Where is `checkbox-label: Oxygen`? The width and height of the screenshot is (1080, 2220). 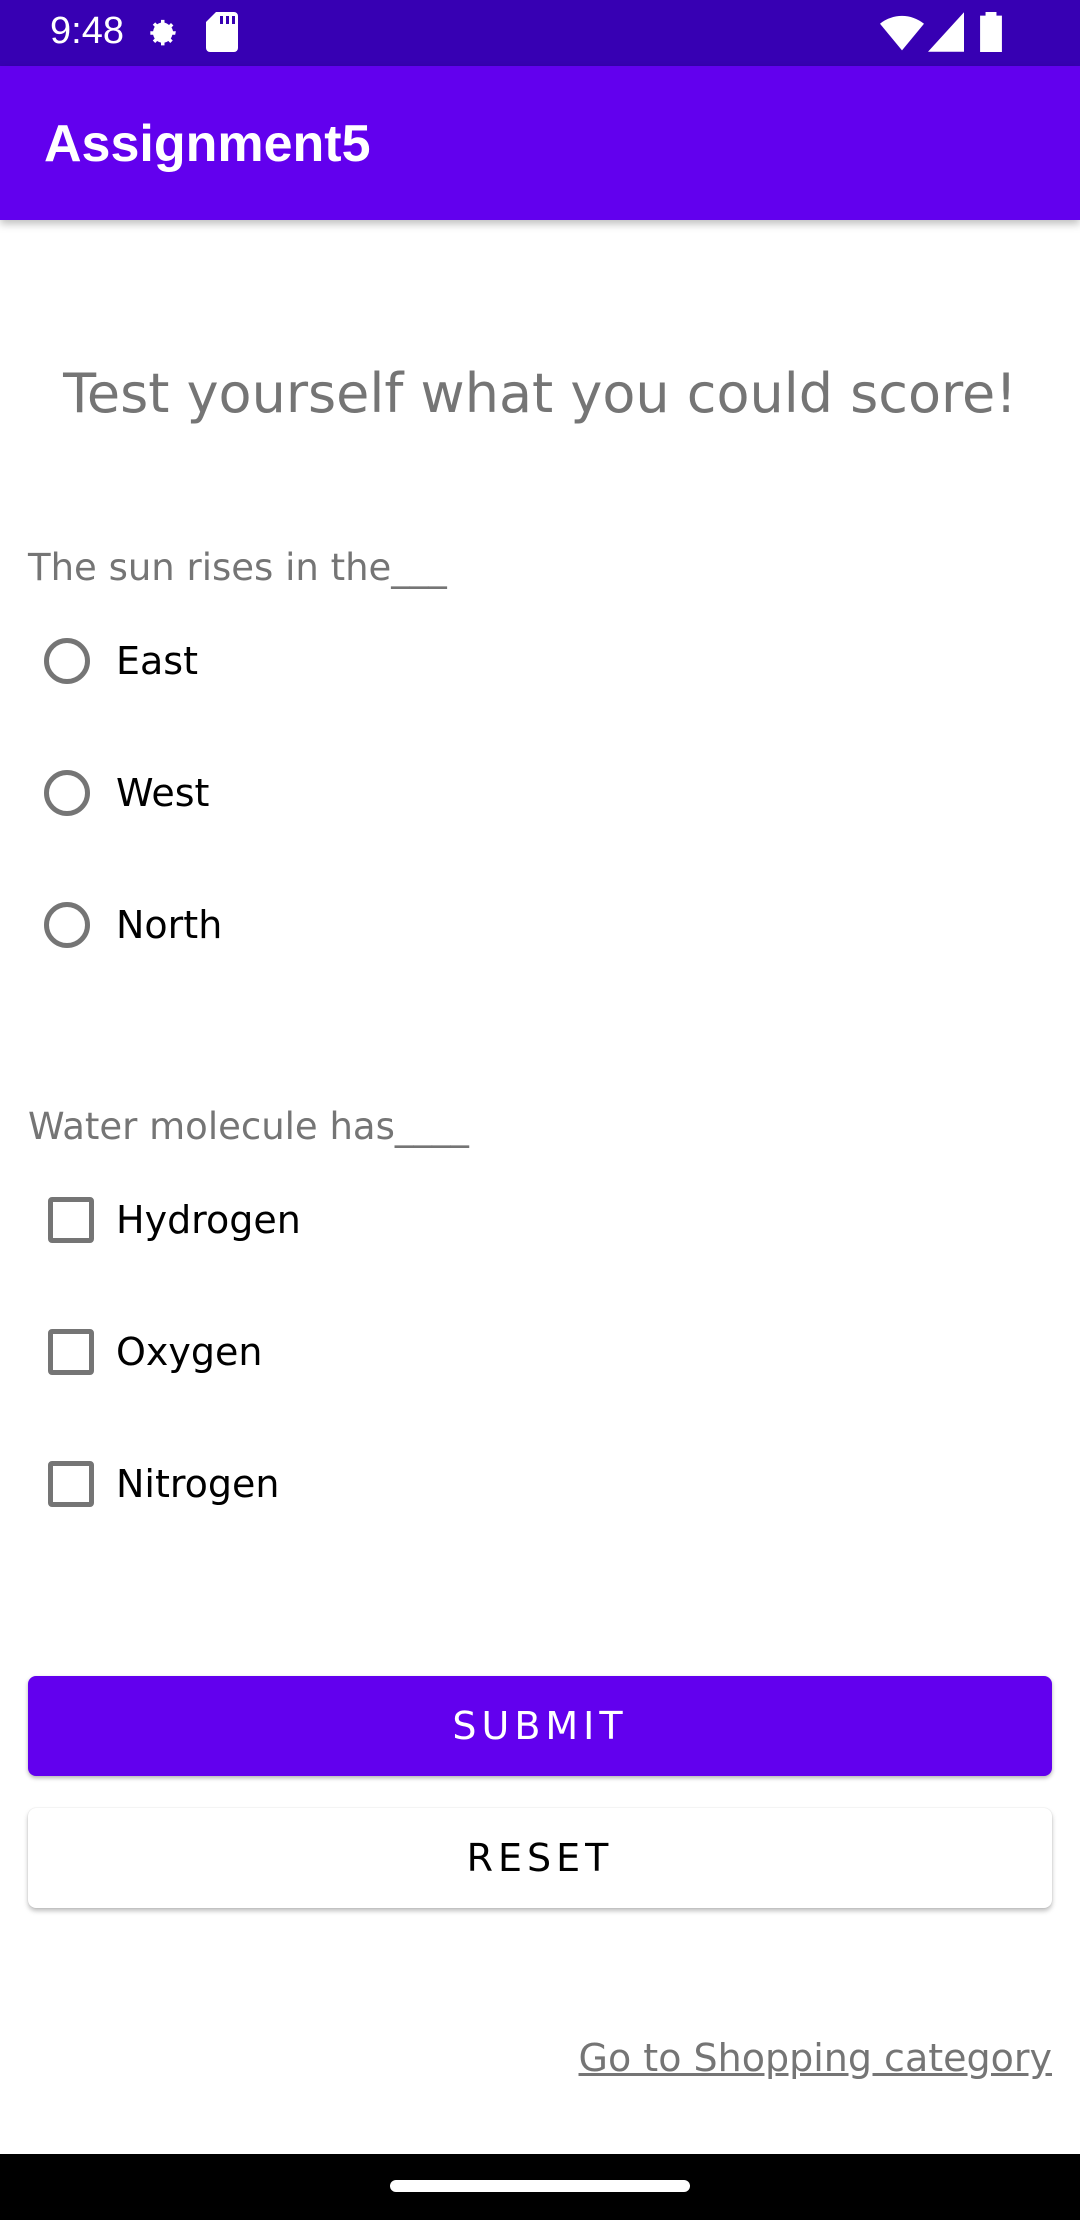
checkbox-label: Oxygen is located at coordinates (189, 1352).